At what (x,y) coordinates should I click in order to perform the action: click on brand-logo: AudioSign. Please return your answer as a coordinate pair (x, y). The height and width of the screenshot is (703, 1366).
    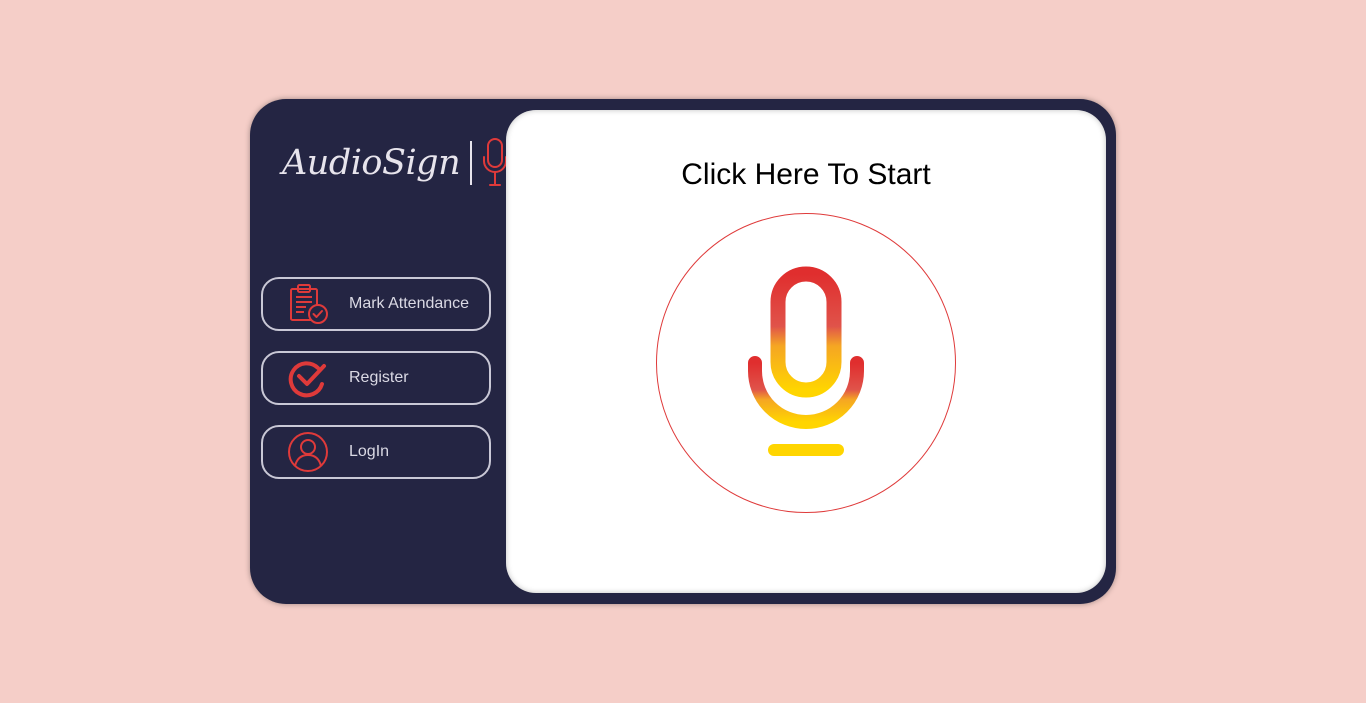
    Looking at the image, I should click on (396, 163).